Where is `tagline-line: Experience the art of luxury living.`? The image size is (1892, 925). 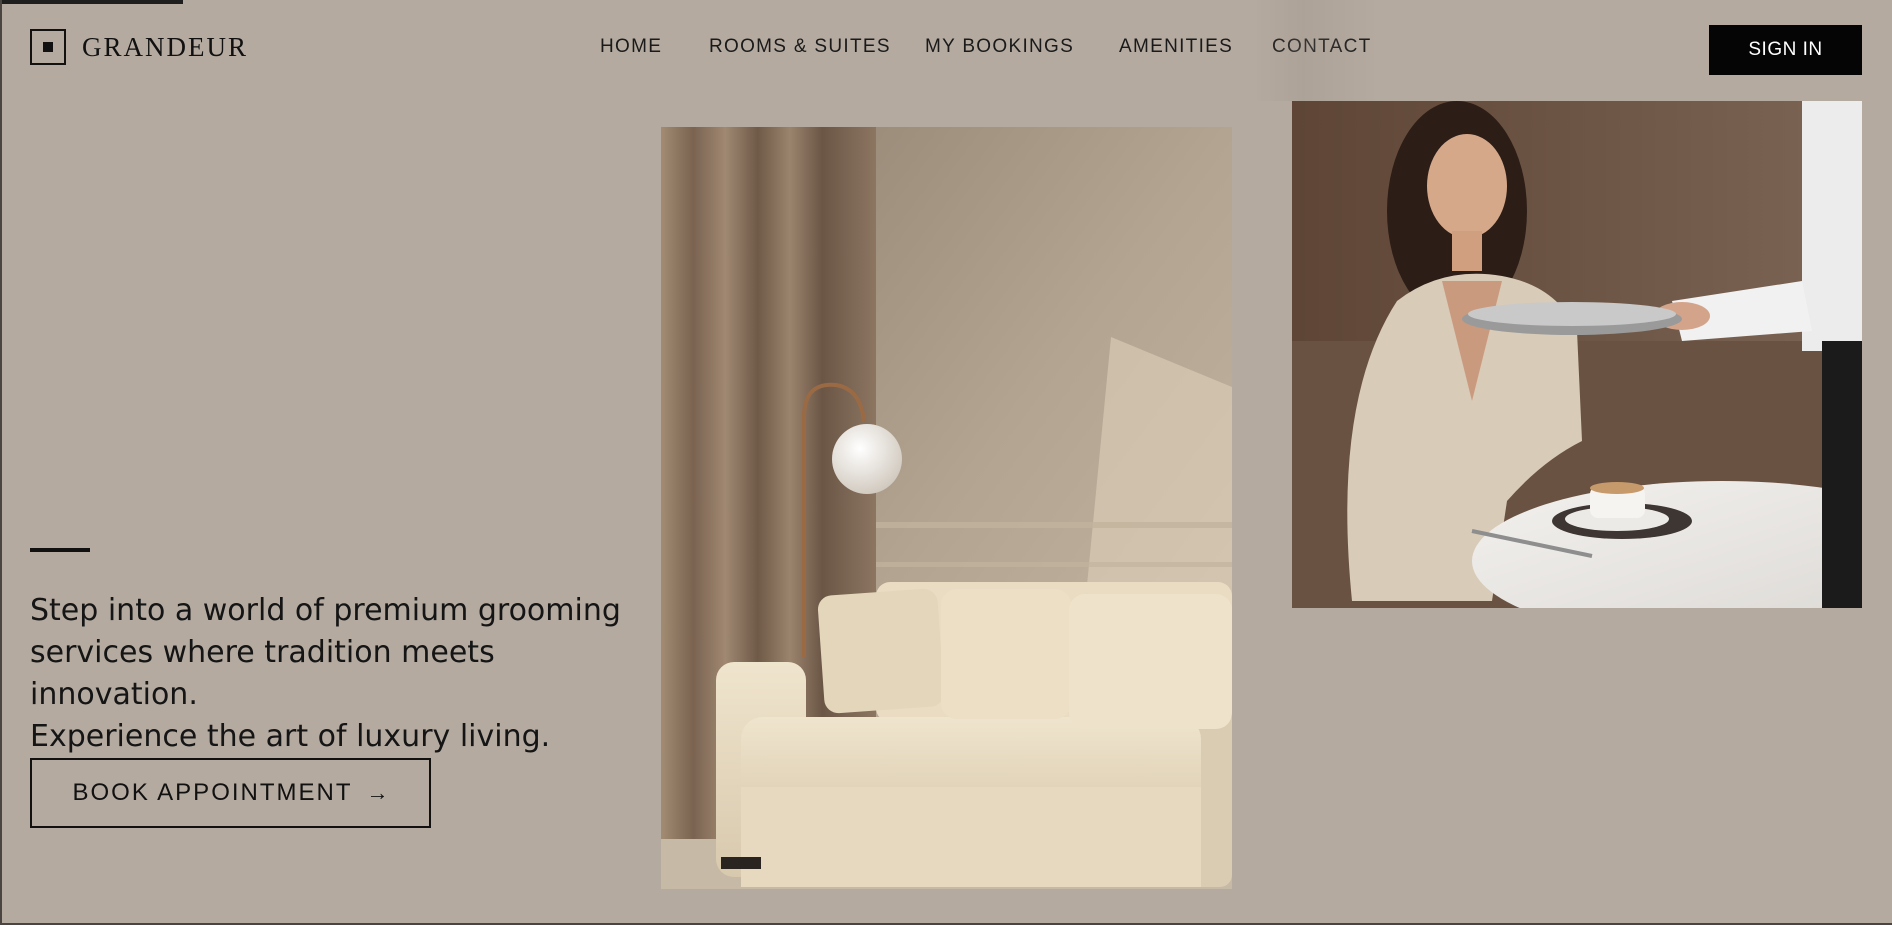
tagline-line: Experience the art of luxury living. is located at coordinates (290, 736).